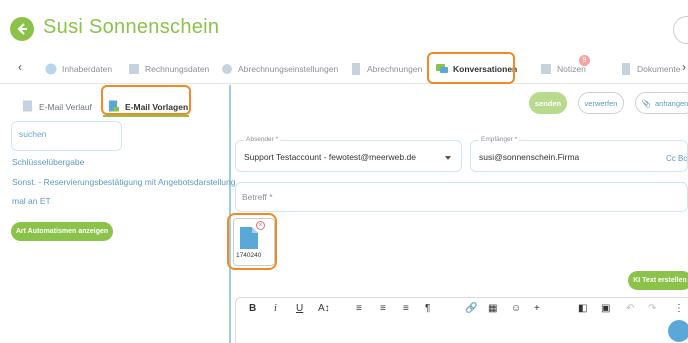  What do you see at coordinates (344, 24) in the screenshot?
I see `header: Susi Sonnenschein` at bounding box center [344, 24].